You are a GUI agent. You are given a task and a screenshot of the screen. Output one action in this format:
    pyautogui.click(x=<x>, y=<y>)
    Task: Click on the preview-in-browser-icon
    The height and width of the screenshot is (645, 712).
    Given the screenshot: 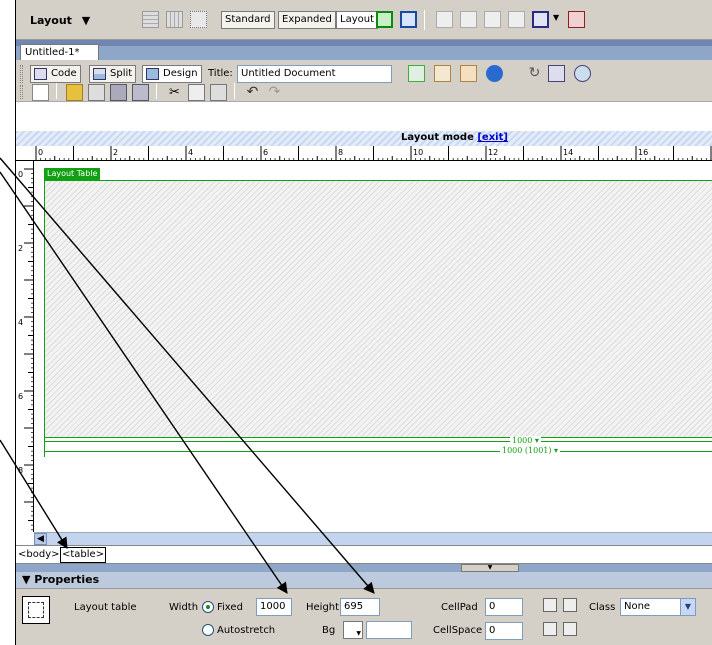 What is the action you would take?
    pyautogui.click(x=494, y=73)
    